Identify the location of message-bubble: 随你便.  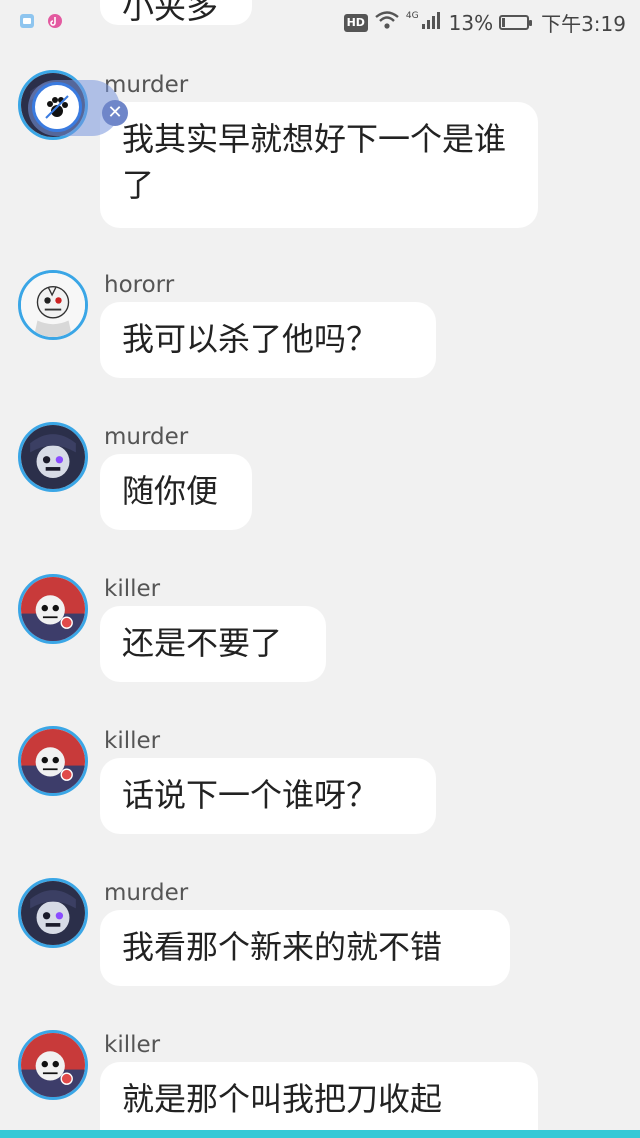
(176, 492).